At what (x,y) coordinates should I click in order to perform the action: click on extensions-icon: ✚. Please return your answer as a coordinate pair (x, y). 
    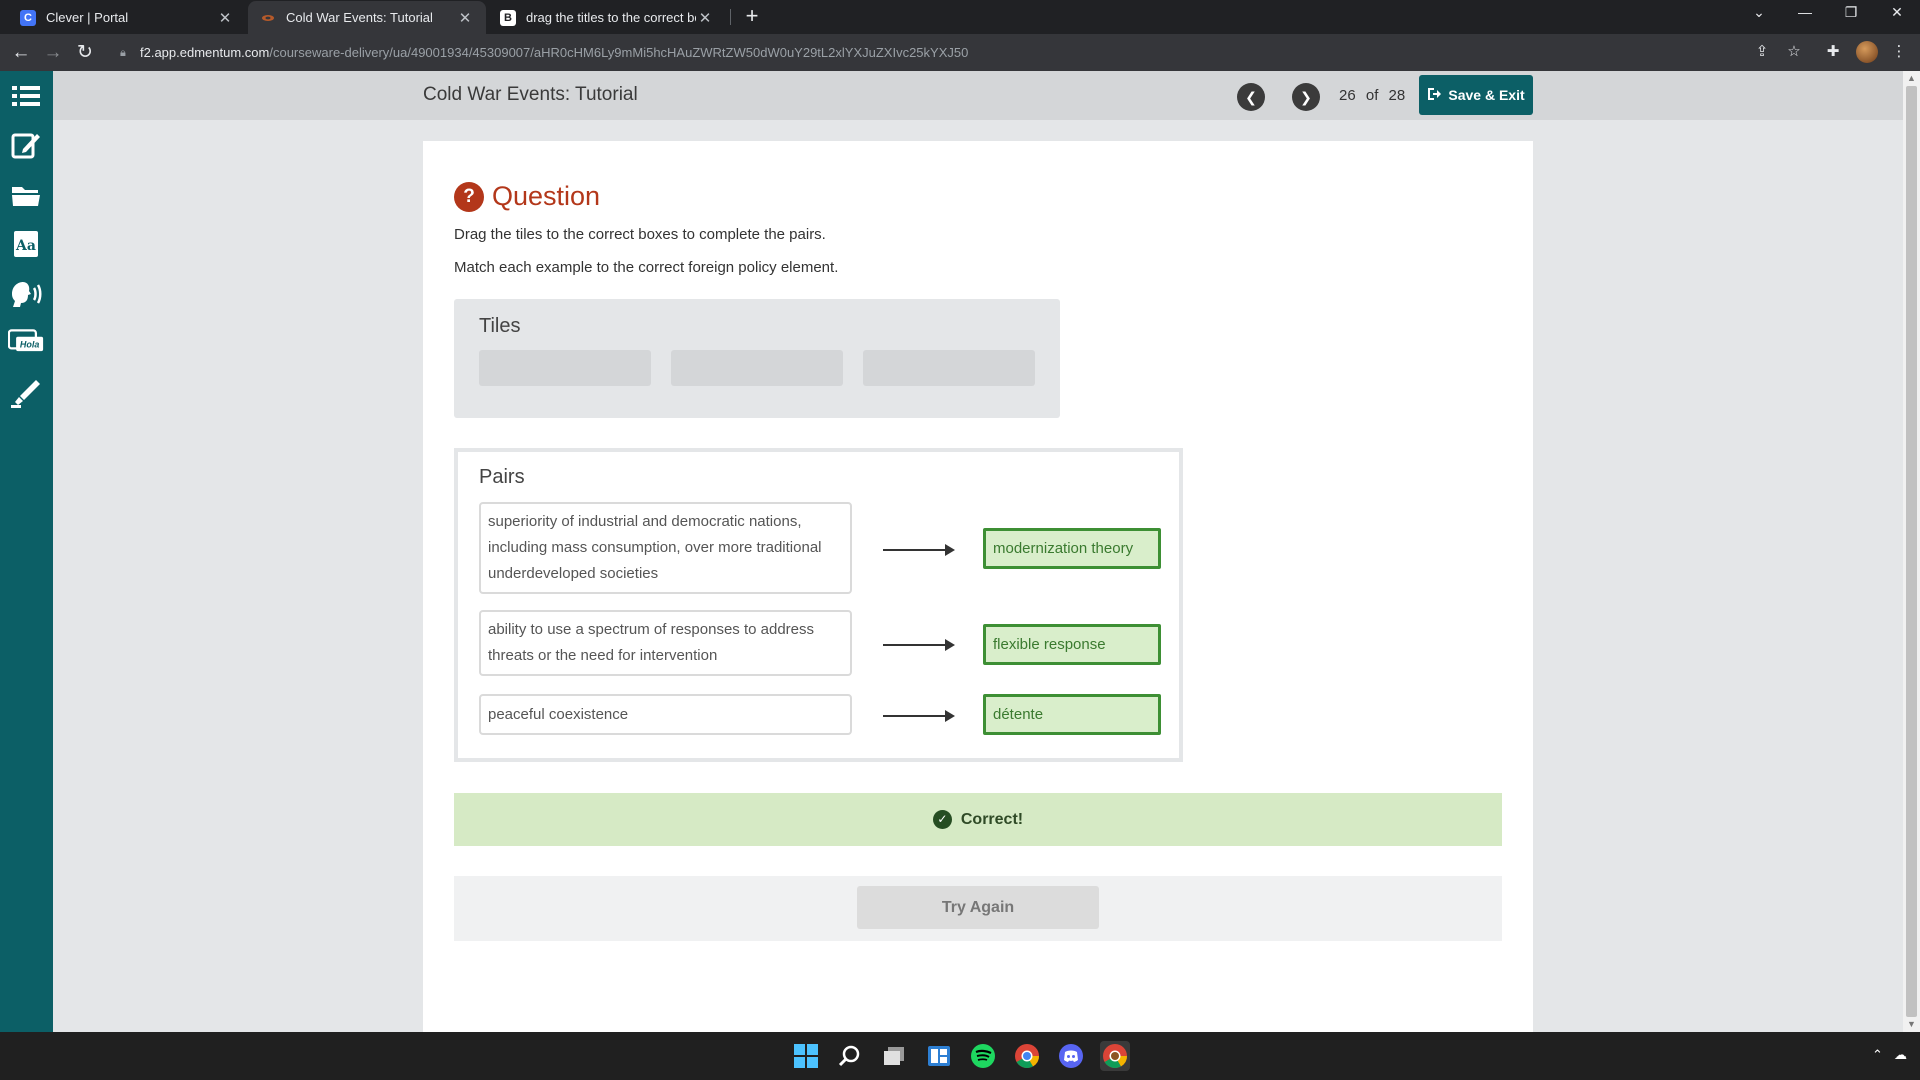
    Looking at the image, I should click on (1833, 52).